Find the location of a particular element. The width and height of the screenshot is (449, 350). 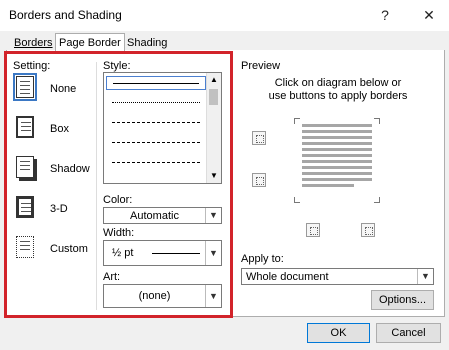

bottom-border-button is located at coordinates (259, 180).